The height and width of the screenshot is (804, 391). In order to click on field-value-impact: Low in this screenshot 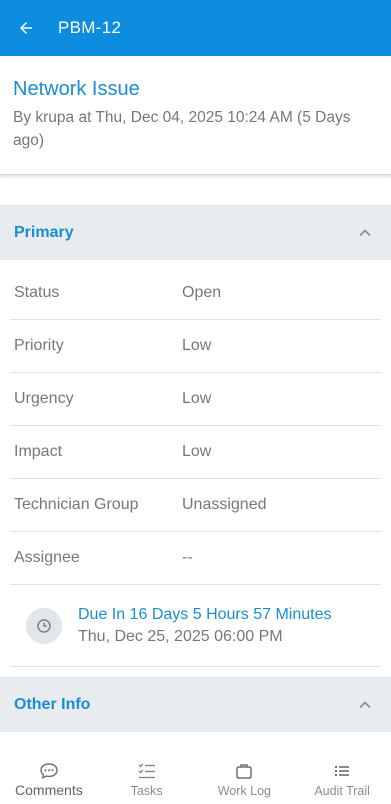, I will do `click(196, 452)`.